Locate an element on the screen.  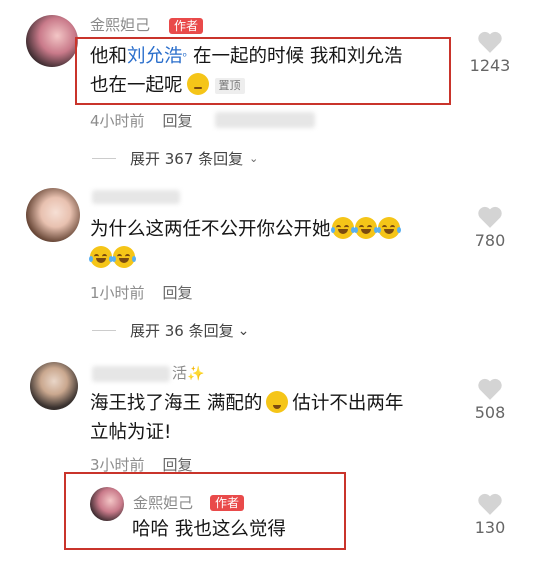
like-count: 508 is located at coordinates (490, 412).